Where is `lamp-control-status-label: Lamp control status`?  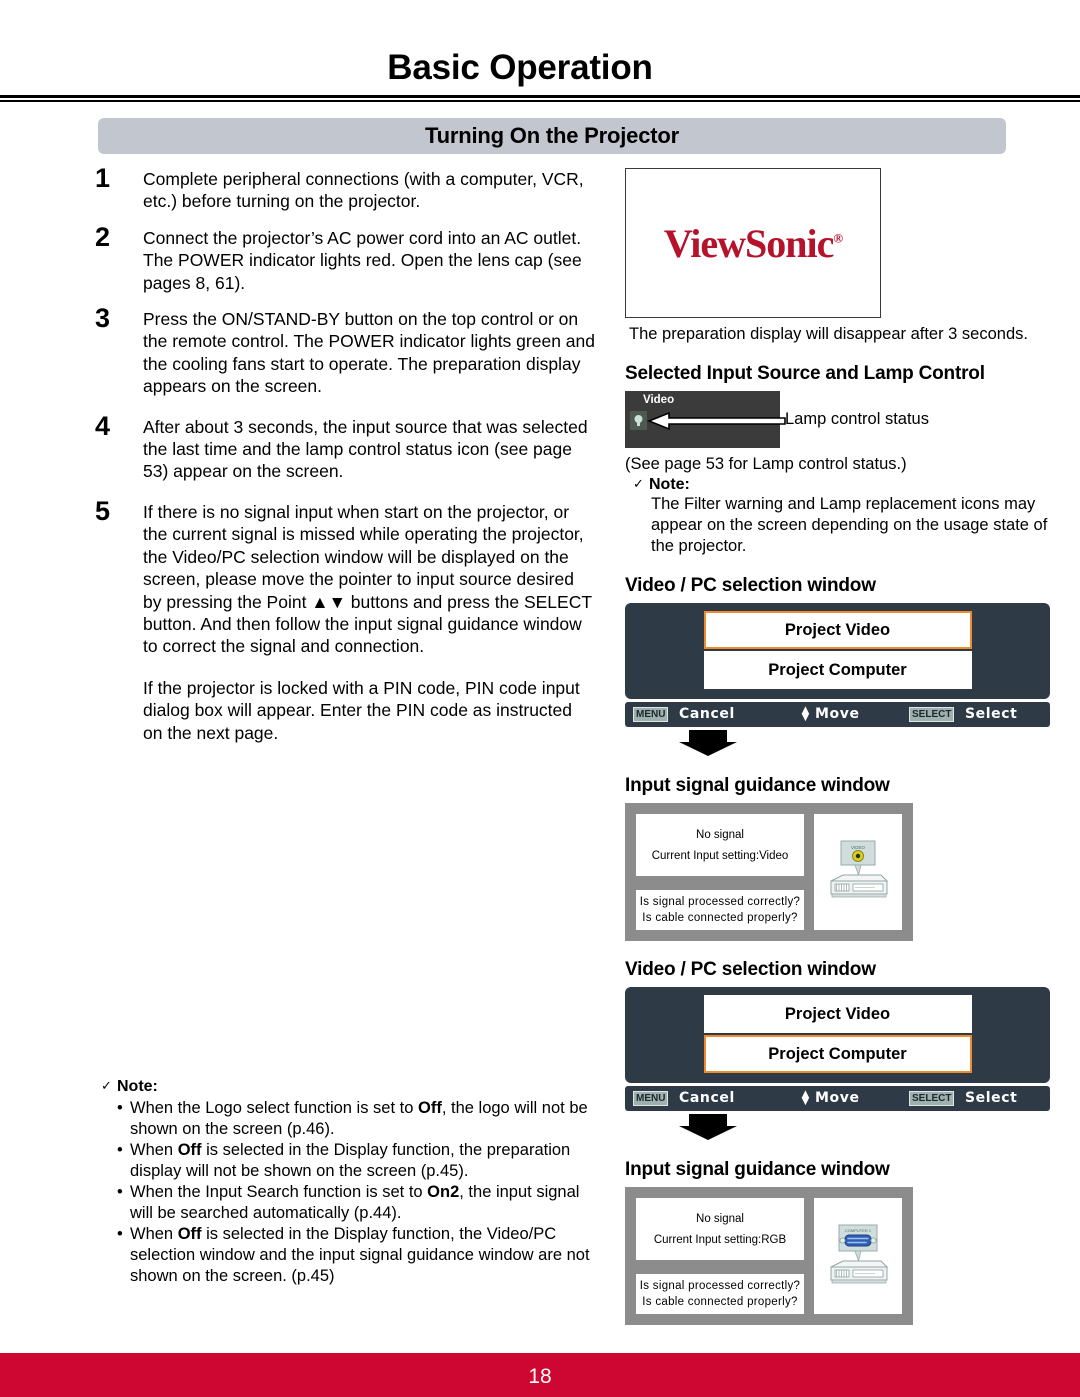 lamp-control-status-label: Lamp control status is located at coordinates (857, 419).